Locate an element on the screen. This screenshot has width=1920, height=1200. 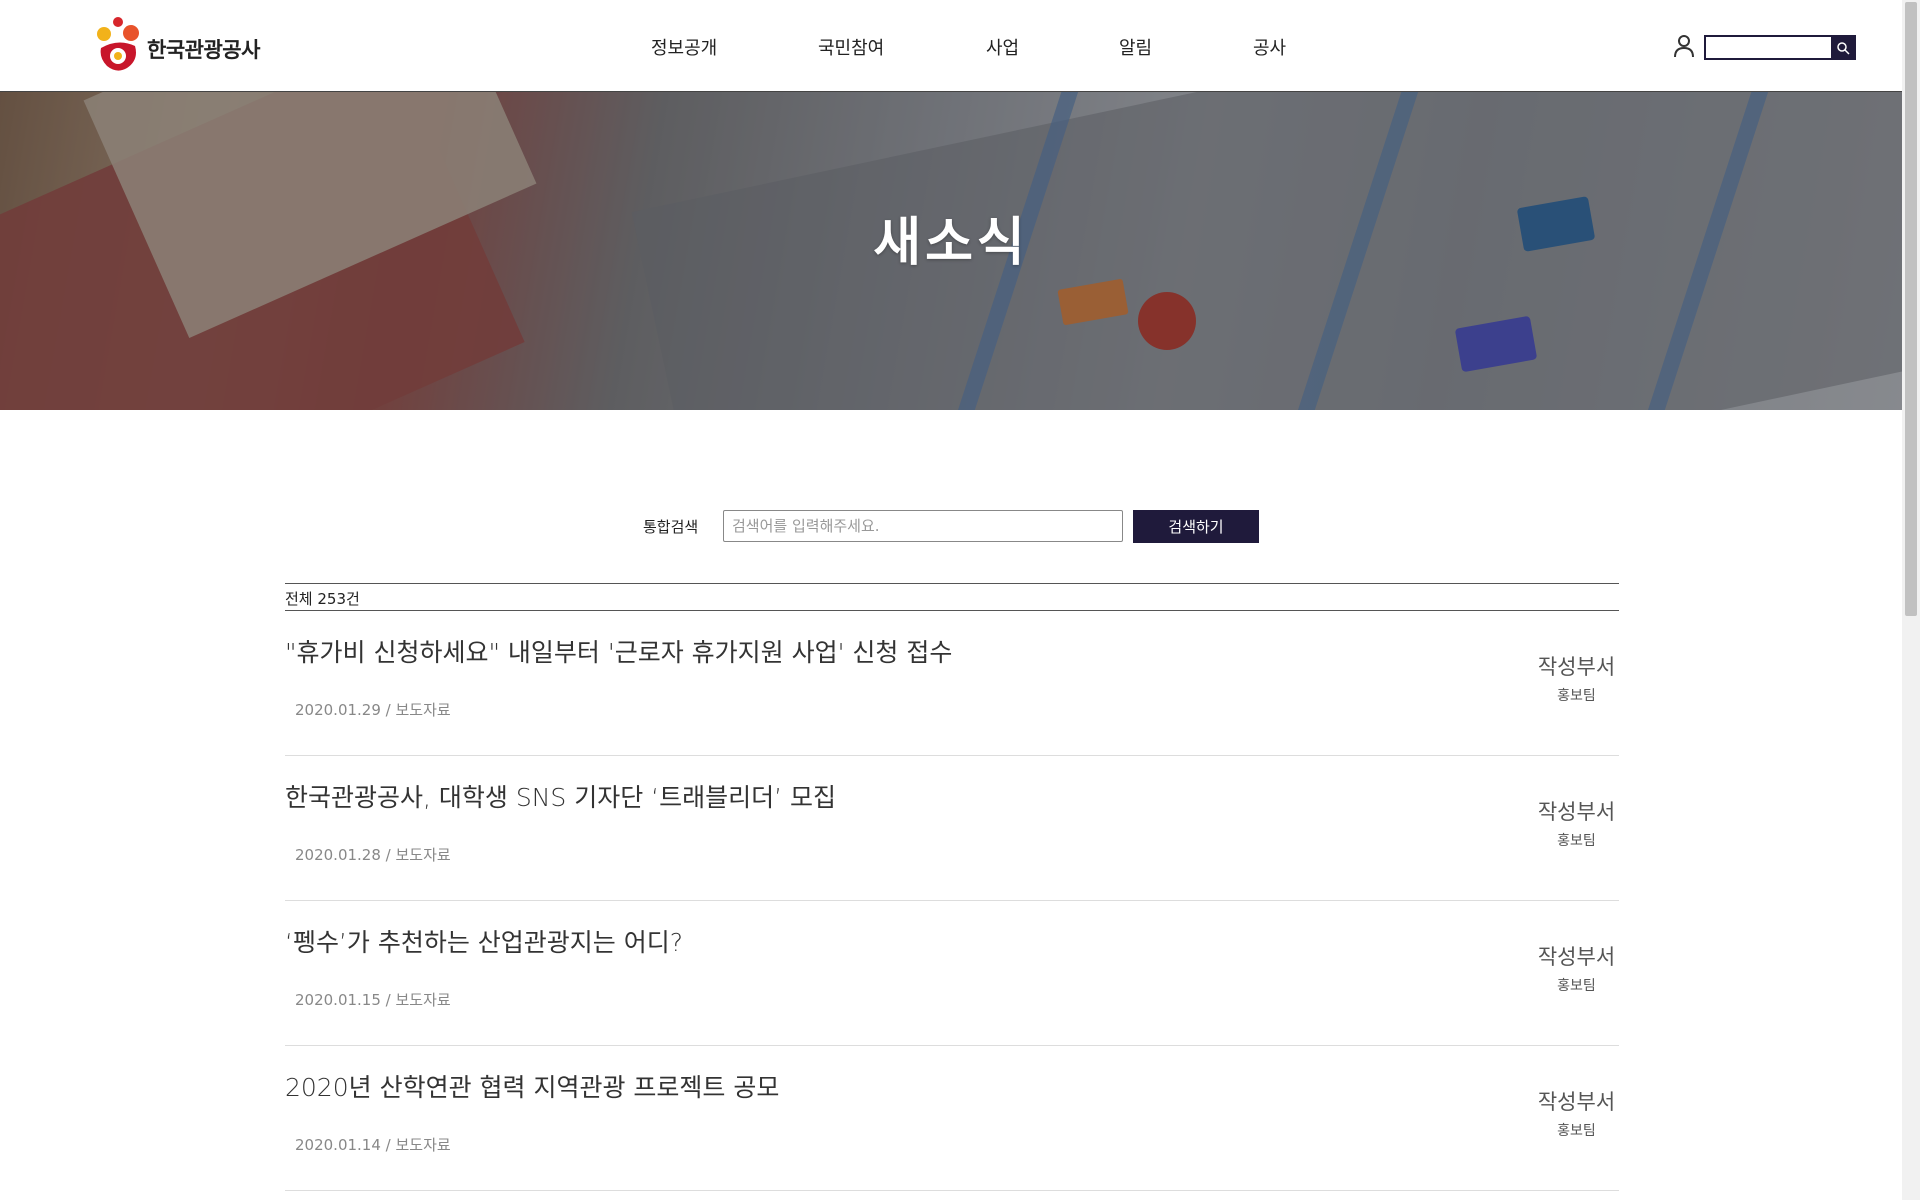
site-header: 한국관광공사 정보공개 국민참여 사업 알림 공사 is located at coordinates (951, 46).